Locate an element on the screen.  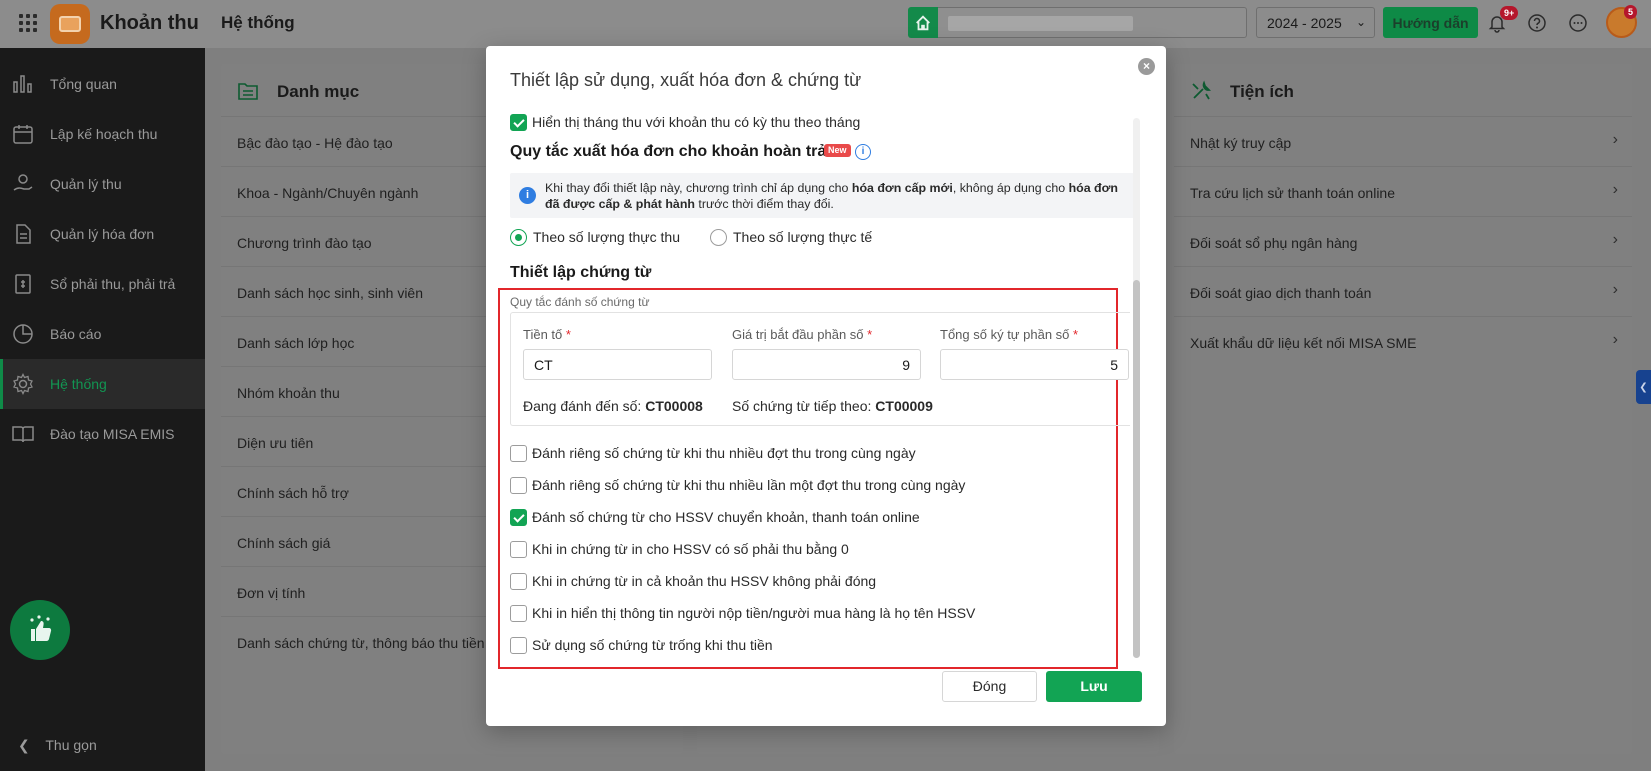
refund-rule-title: Quy tắc xuất hóa đơn cho khoản hoàn trả is located at coordinates (668, 151).